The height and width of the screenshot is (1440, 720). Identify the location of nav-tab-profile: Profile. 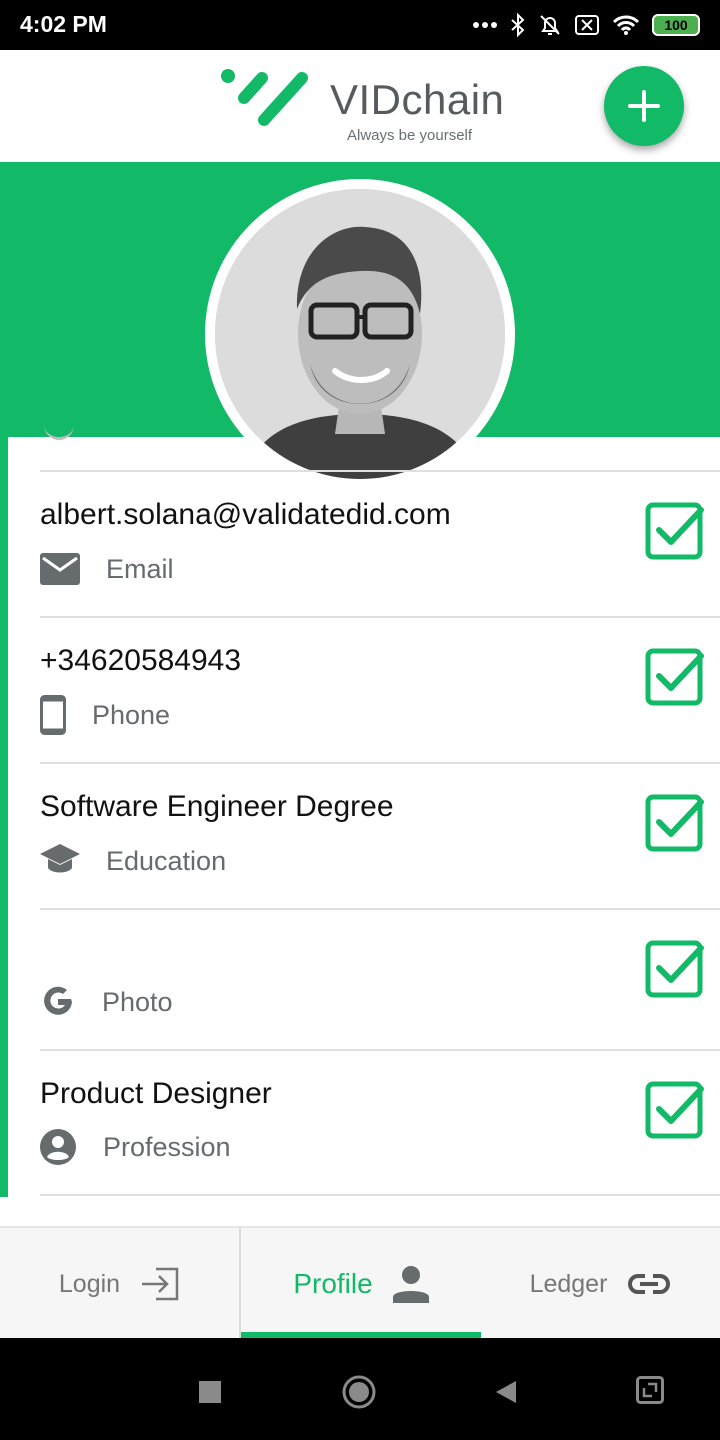
(361, 1284).